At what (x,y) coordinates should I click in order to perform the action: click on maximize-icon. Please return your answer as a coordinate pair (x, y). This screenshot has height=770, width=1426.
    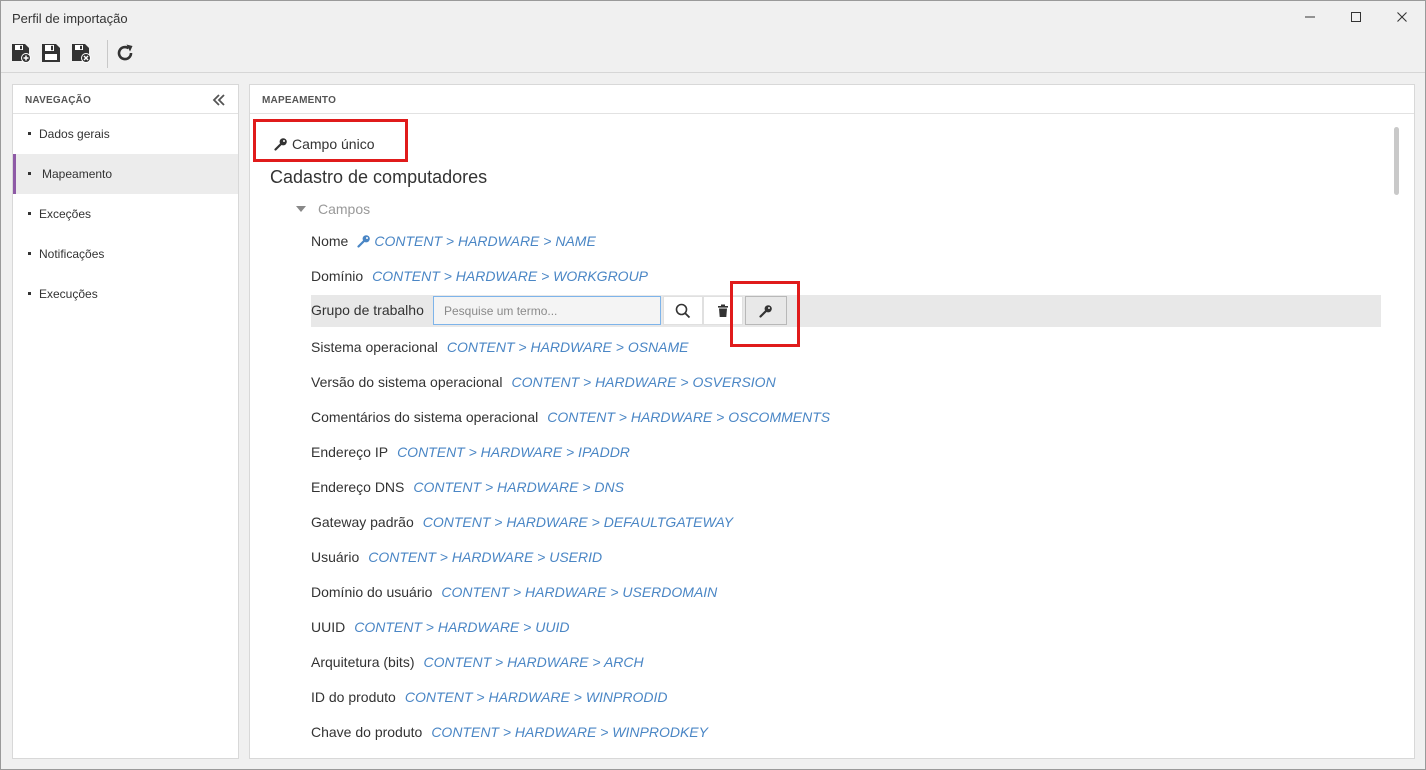
    Looking at the image, I should click on (1356, 17).